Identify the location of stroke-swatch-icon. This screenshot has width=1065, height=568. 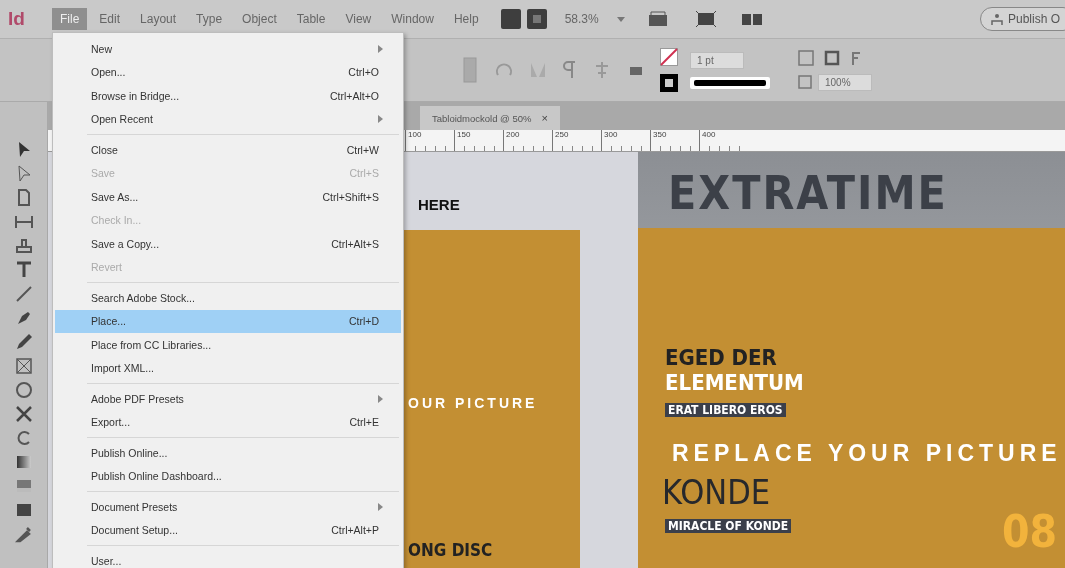
(669, 83).